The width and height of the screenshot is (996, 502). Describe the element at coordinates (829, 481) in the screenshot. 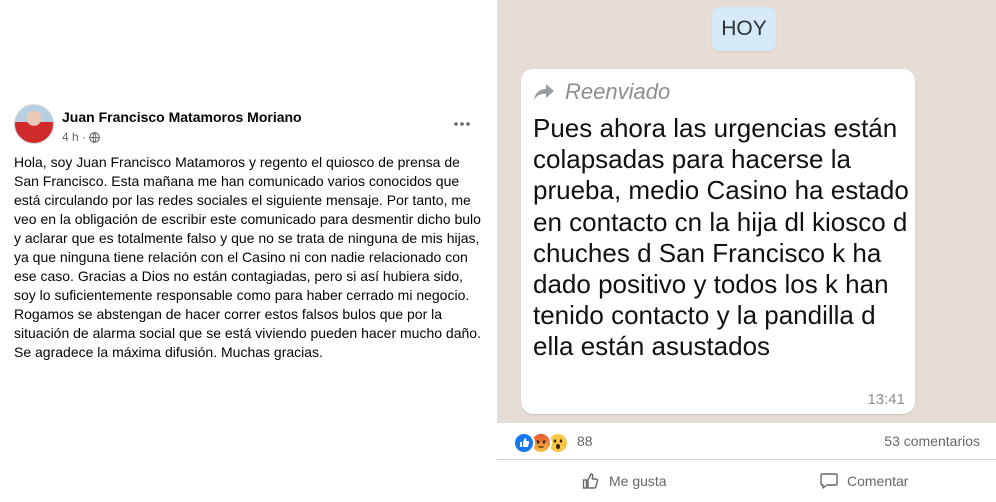

I see `comment-icon` at that location.